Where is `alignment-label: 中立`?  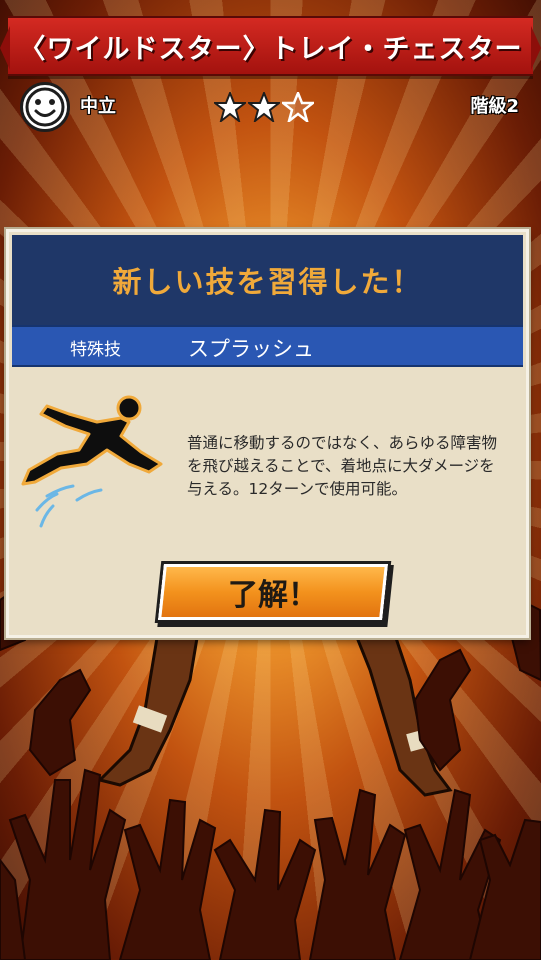
alignment-label: 中立 is located at coordinates (98, 106).